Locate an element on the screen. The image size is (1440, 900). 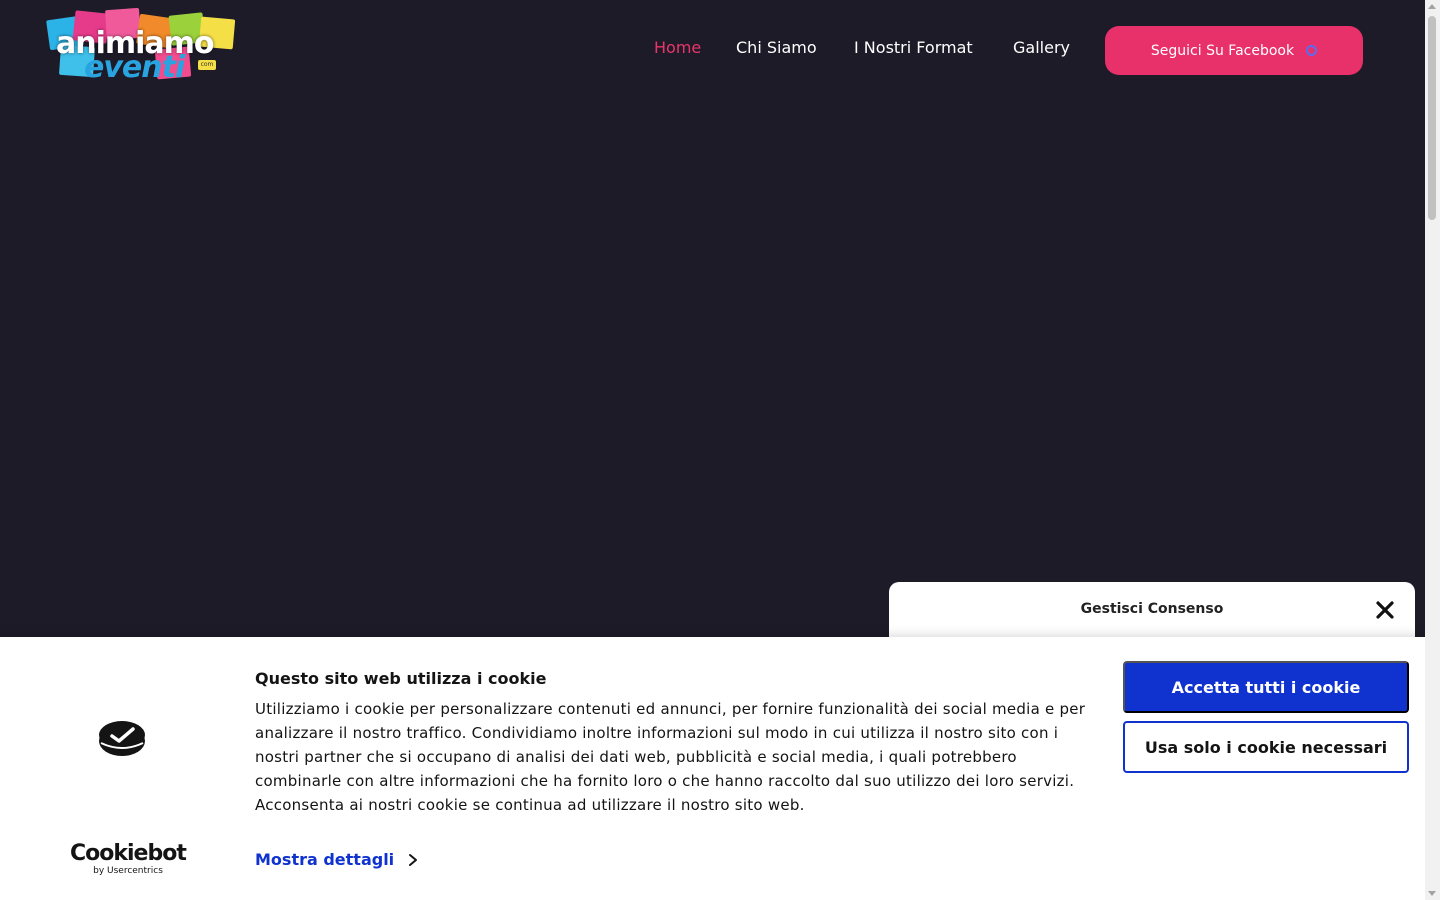
nav-item-i-nostri-format: I Nostri Format is located at coordinates (913, 47).